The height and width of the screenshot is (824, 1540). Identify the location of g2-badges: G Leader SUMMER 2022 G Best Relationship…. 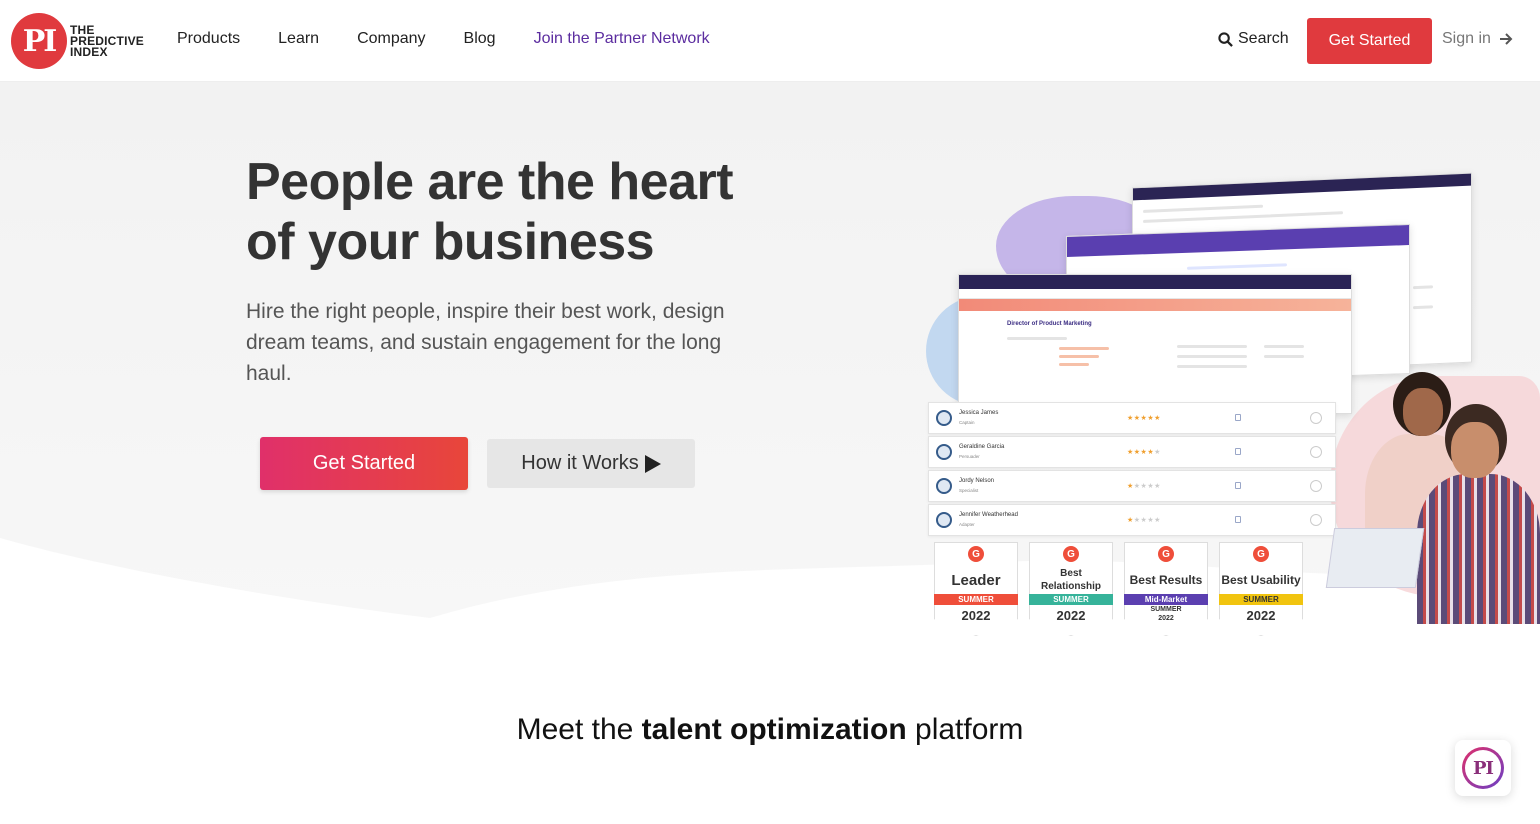
(1124, 589).